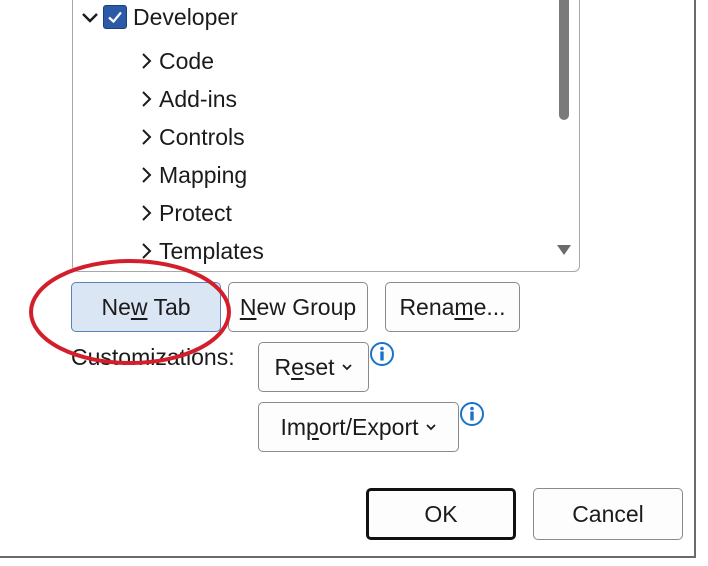 The image size is (708, 566). What do you see at coordinates (427, 306) in the screenshot?
I see `button-label: Rena` at bounding box center [427, 306].